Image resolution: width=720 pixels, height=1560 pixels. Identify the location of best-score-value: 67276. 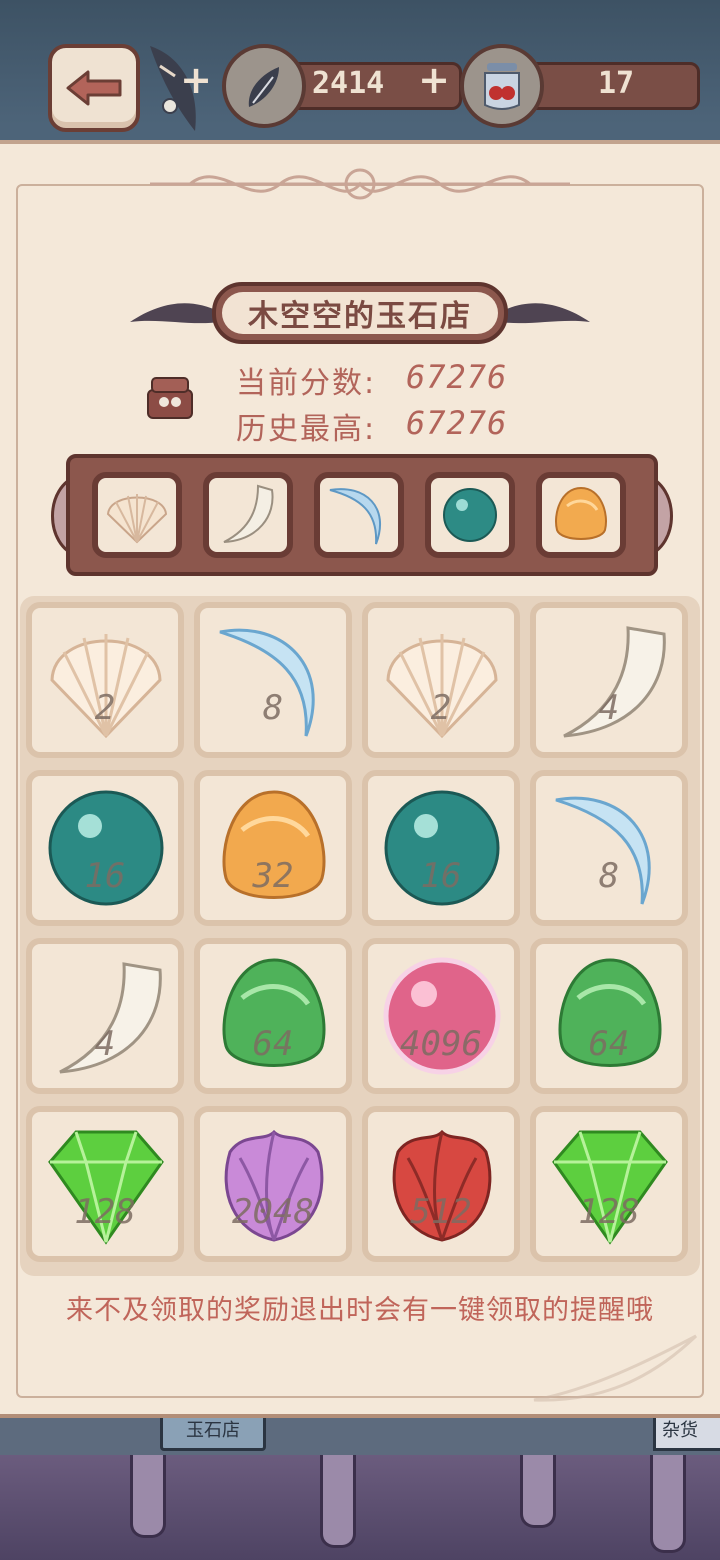
(457, 423).